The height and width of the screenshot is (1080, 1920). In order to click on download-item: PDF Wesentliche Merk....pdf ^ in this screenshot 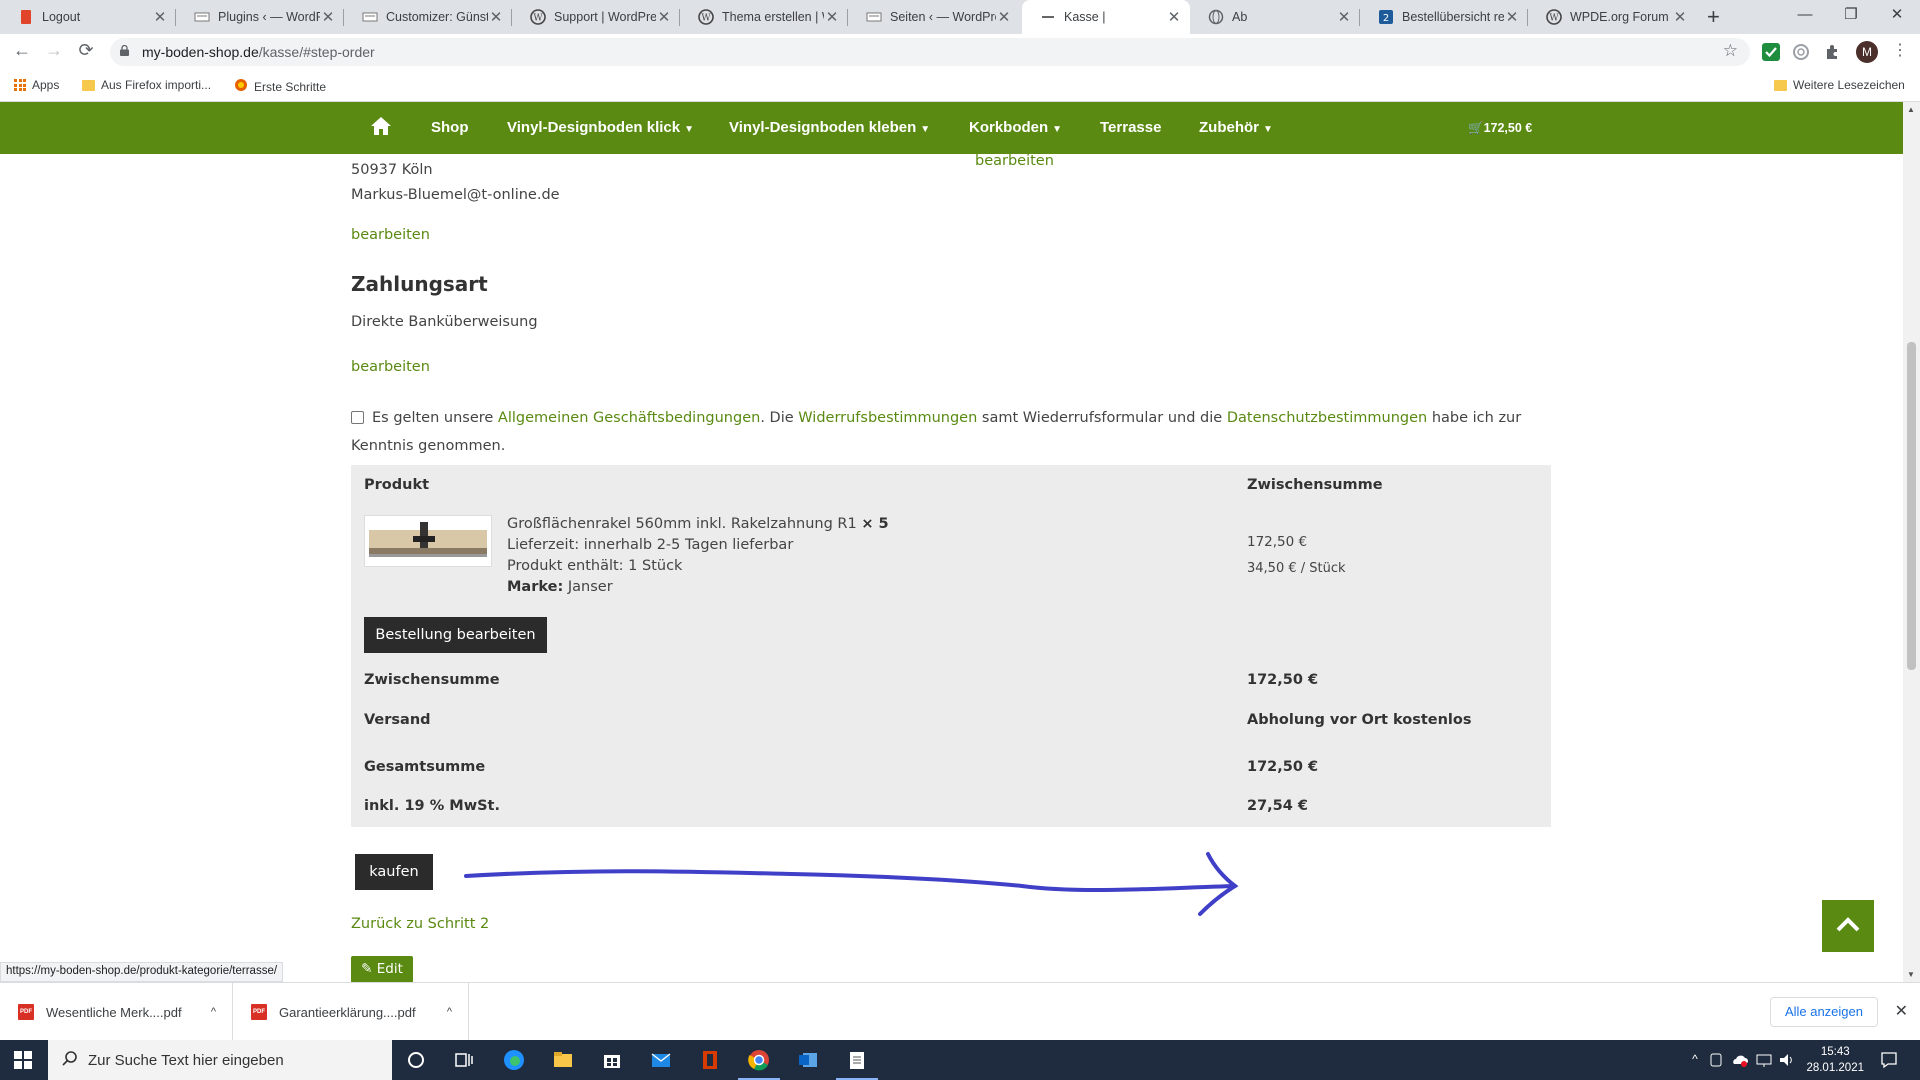, I will do `click(116, 1012)`.